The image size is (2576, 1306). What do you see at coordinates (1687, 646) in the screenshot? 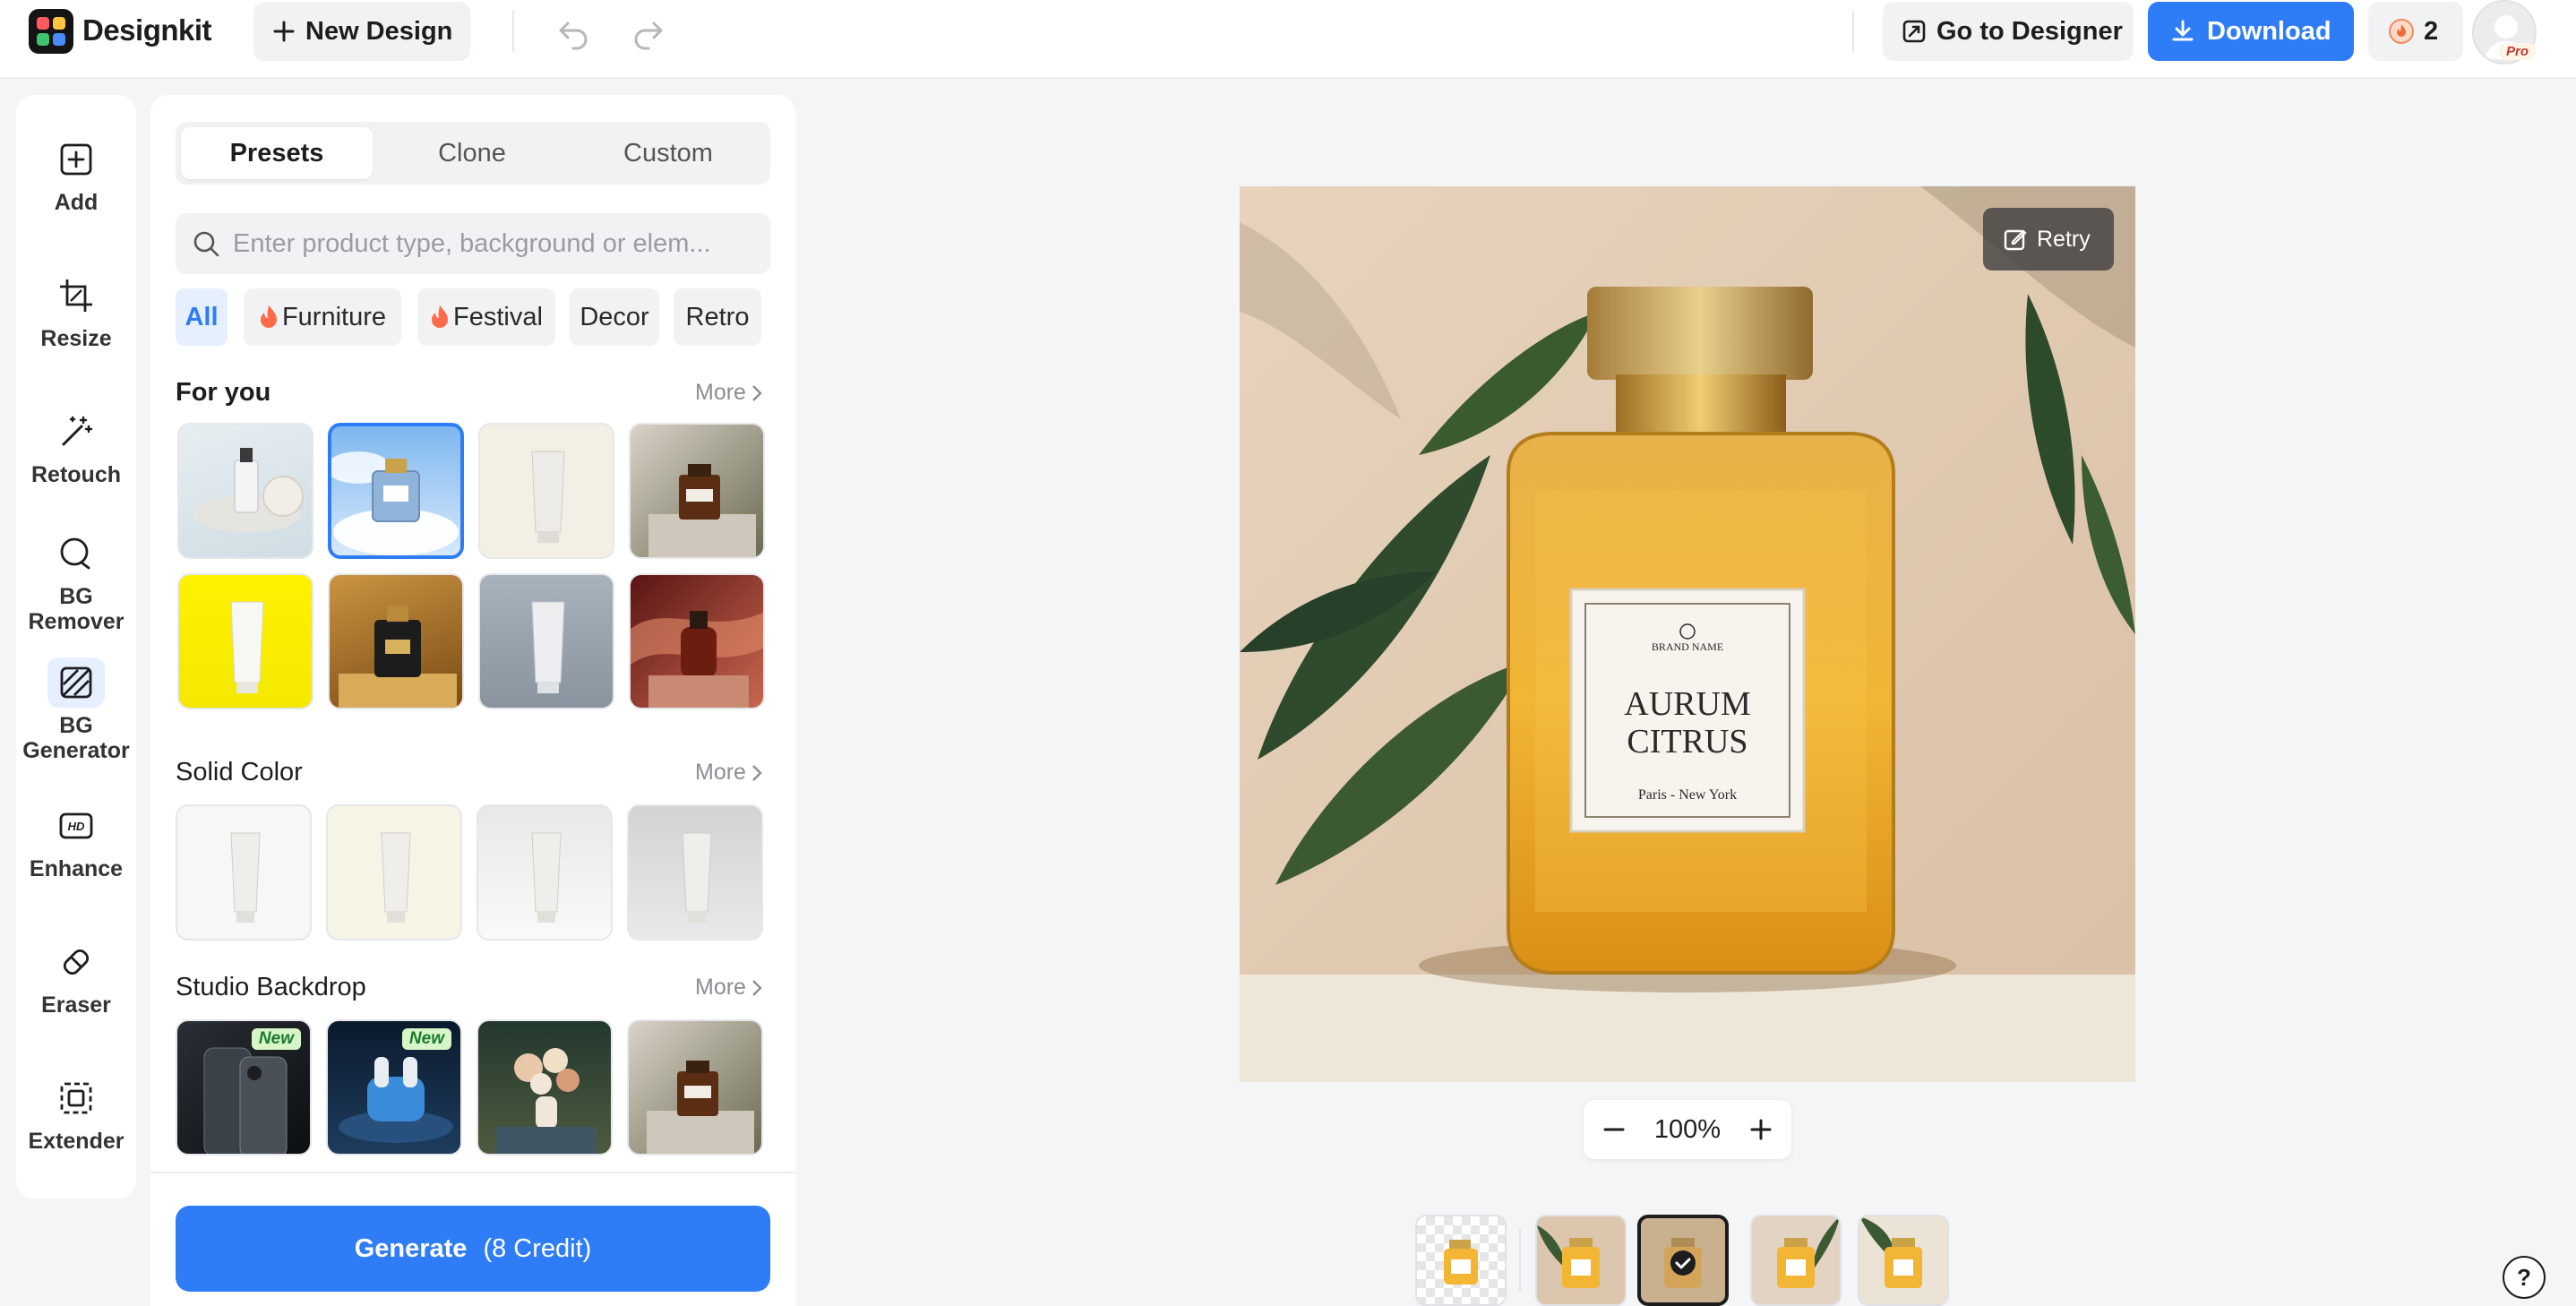
I see `label-brand-text: BRAND NAME` at bounding box center [1687, 646].